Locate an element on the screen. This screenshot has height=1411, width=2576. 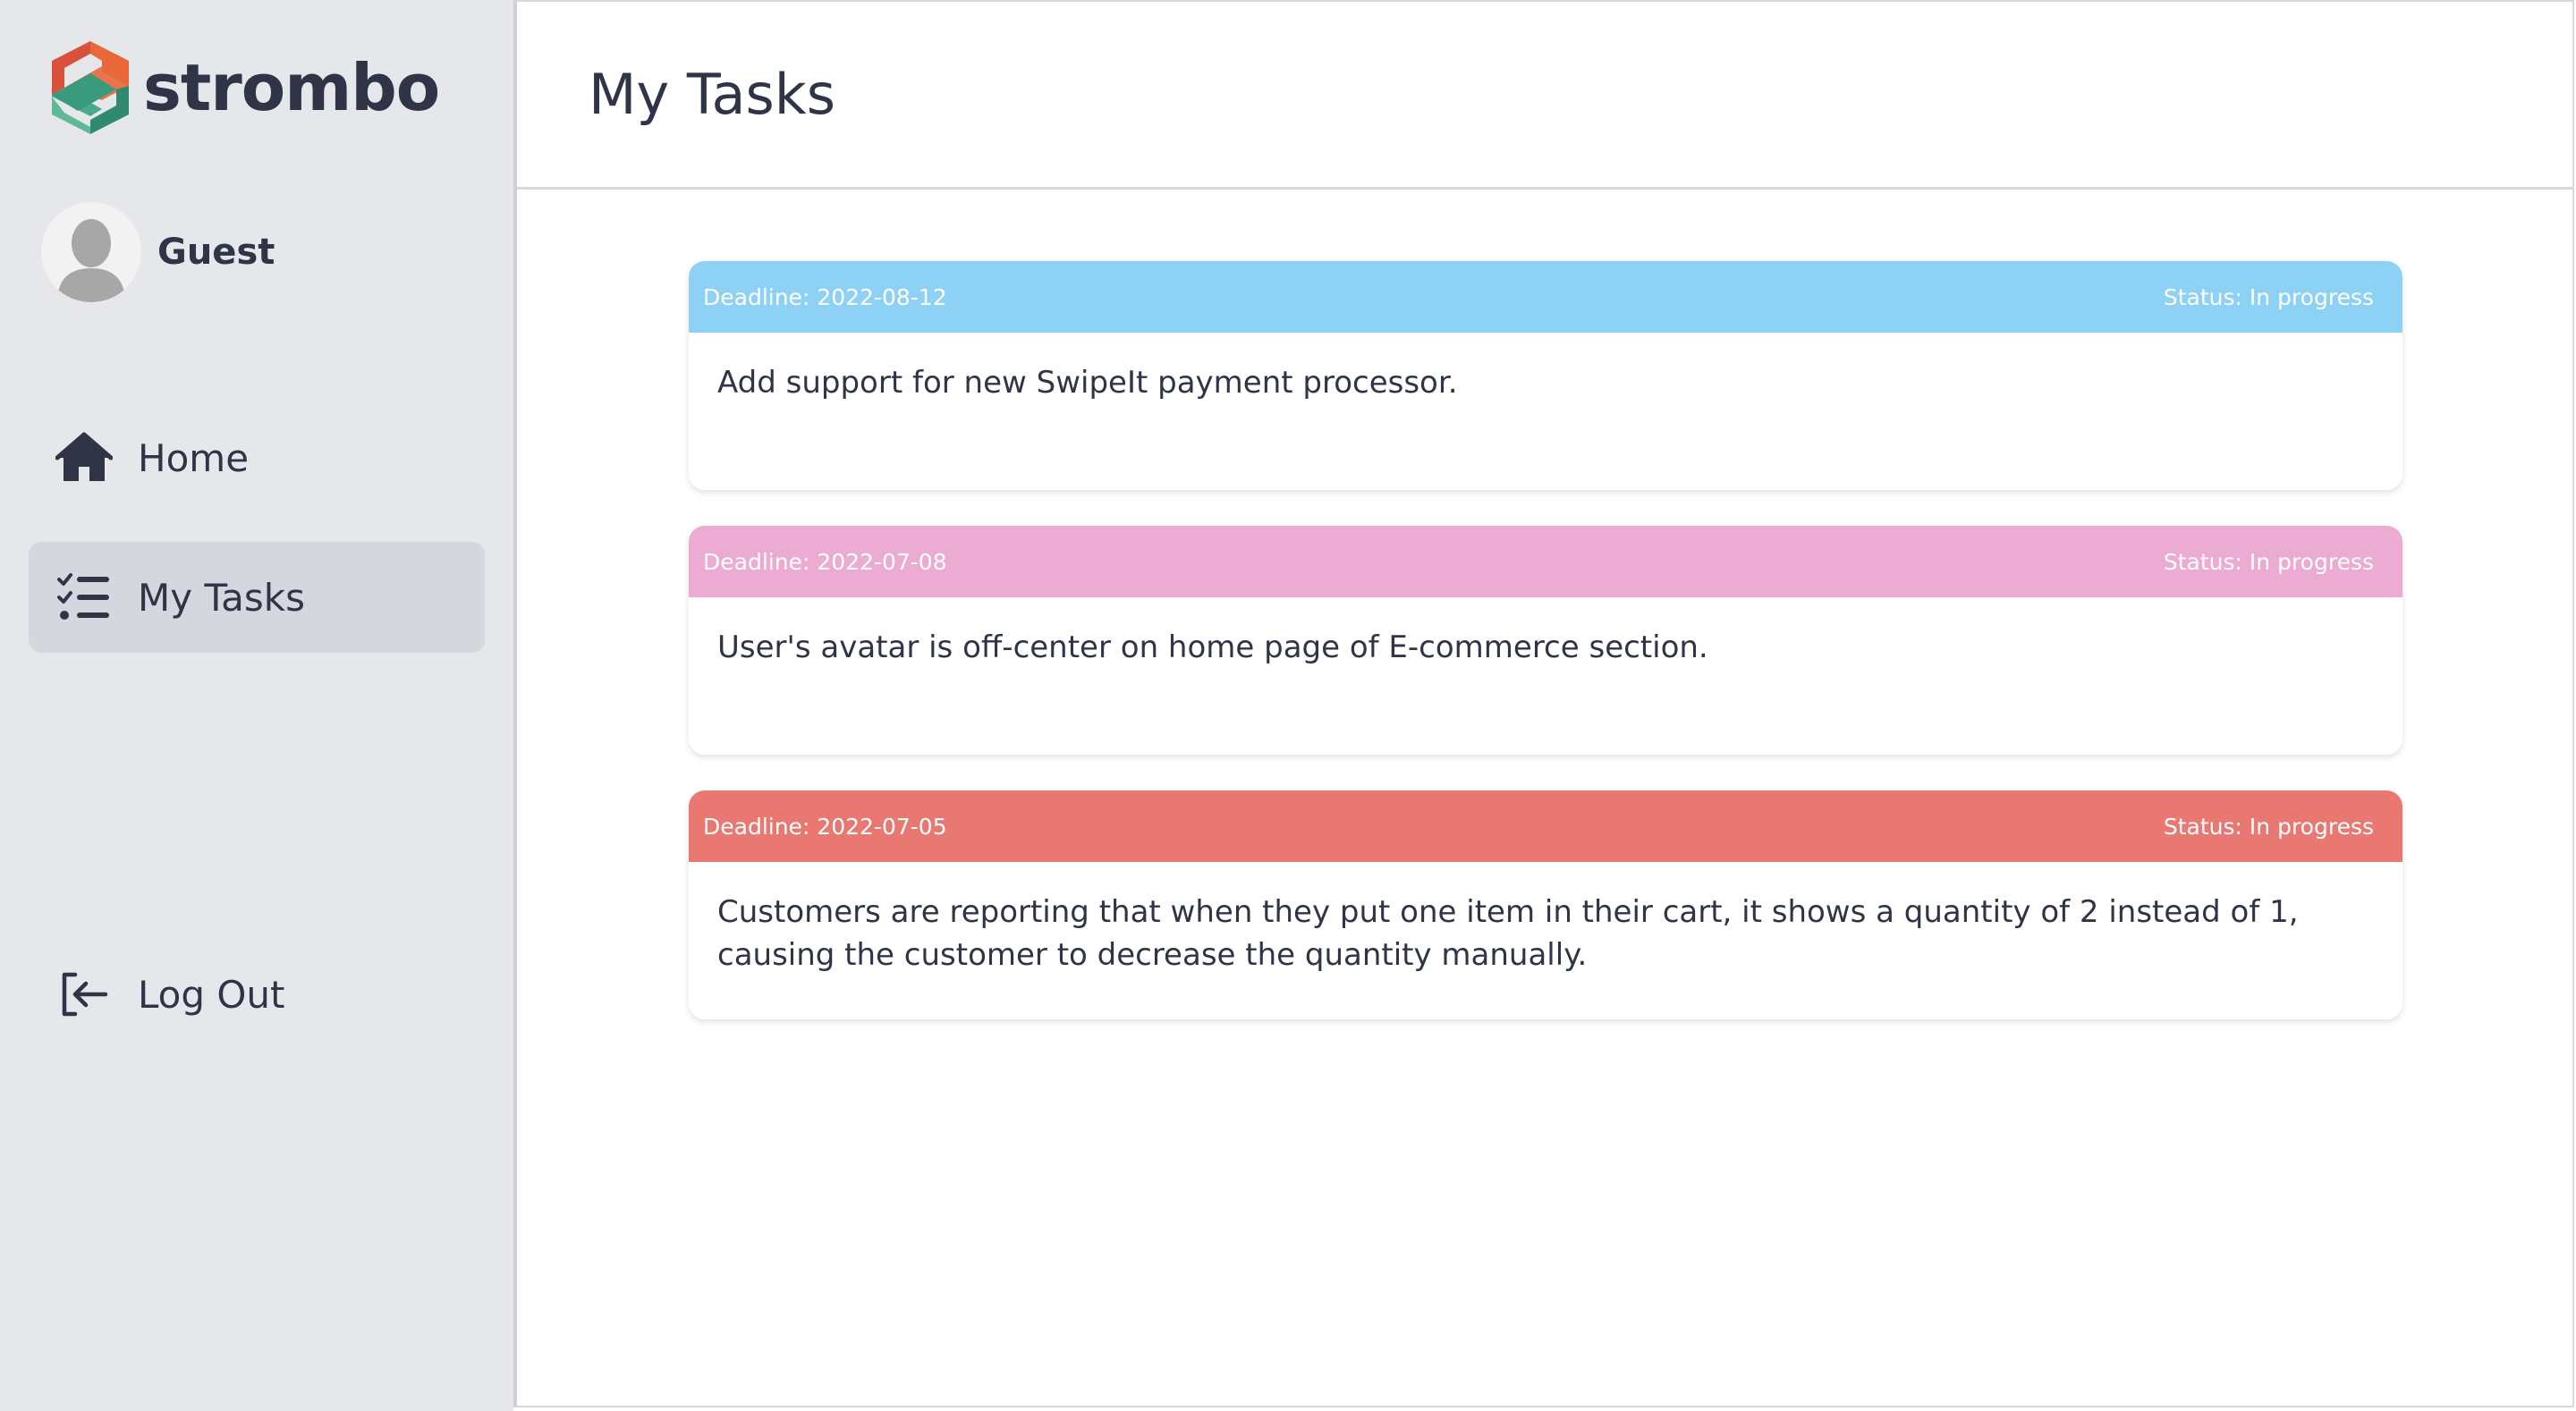
username: Guest is located at coordinates (216, 253).